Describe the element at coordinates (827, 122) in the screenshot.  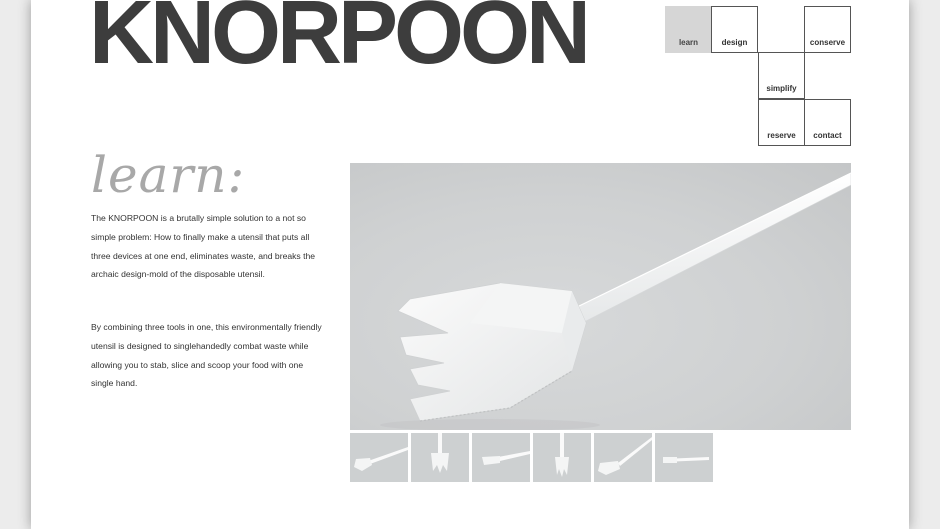
I see `nav-contact: contact` at that location.